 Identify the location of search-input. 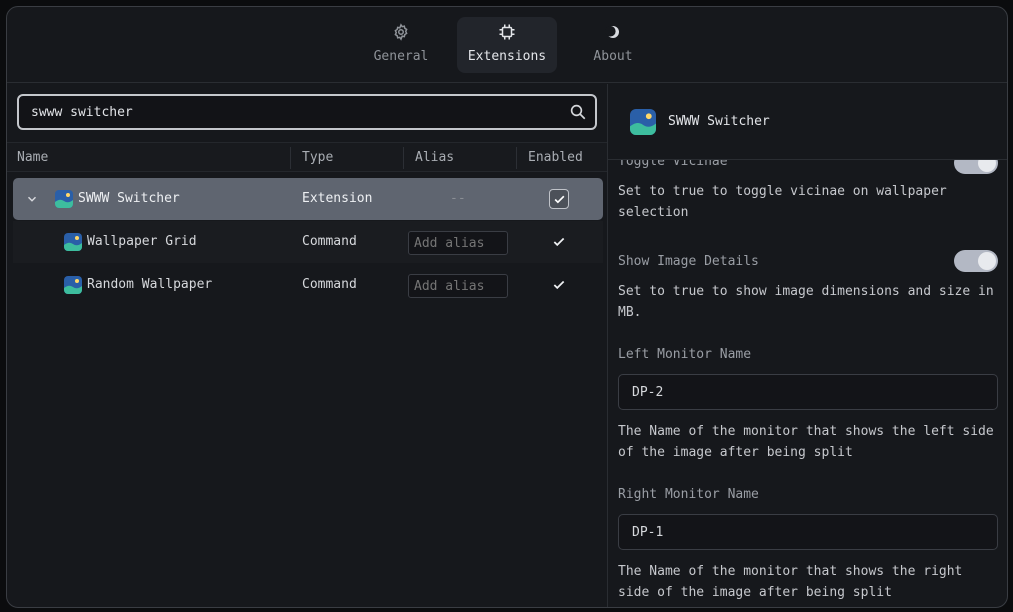
(291, 112).